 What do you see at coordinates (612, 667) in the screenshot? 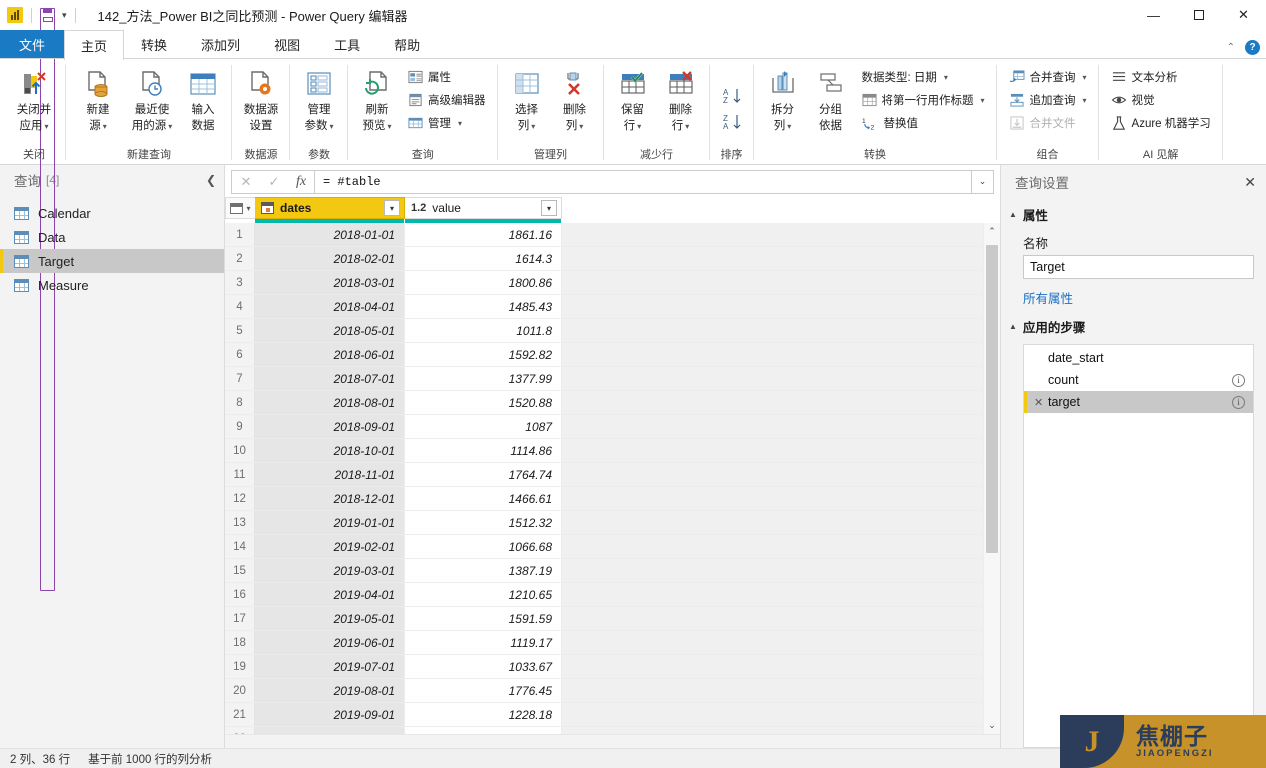
I see `table-row: 19 2019-07-01 1033.67` at bounding box center [612, 667].